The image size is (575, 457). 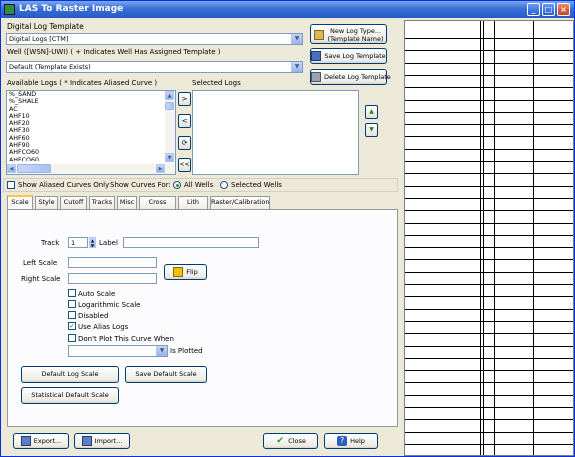 I want to click on use-alias-logs-checkbox: ✓, so click(x=72, y=326).